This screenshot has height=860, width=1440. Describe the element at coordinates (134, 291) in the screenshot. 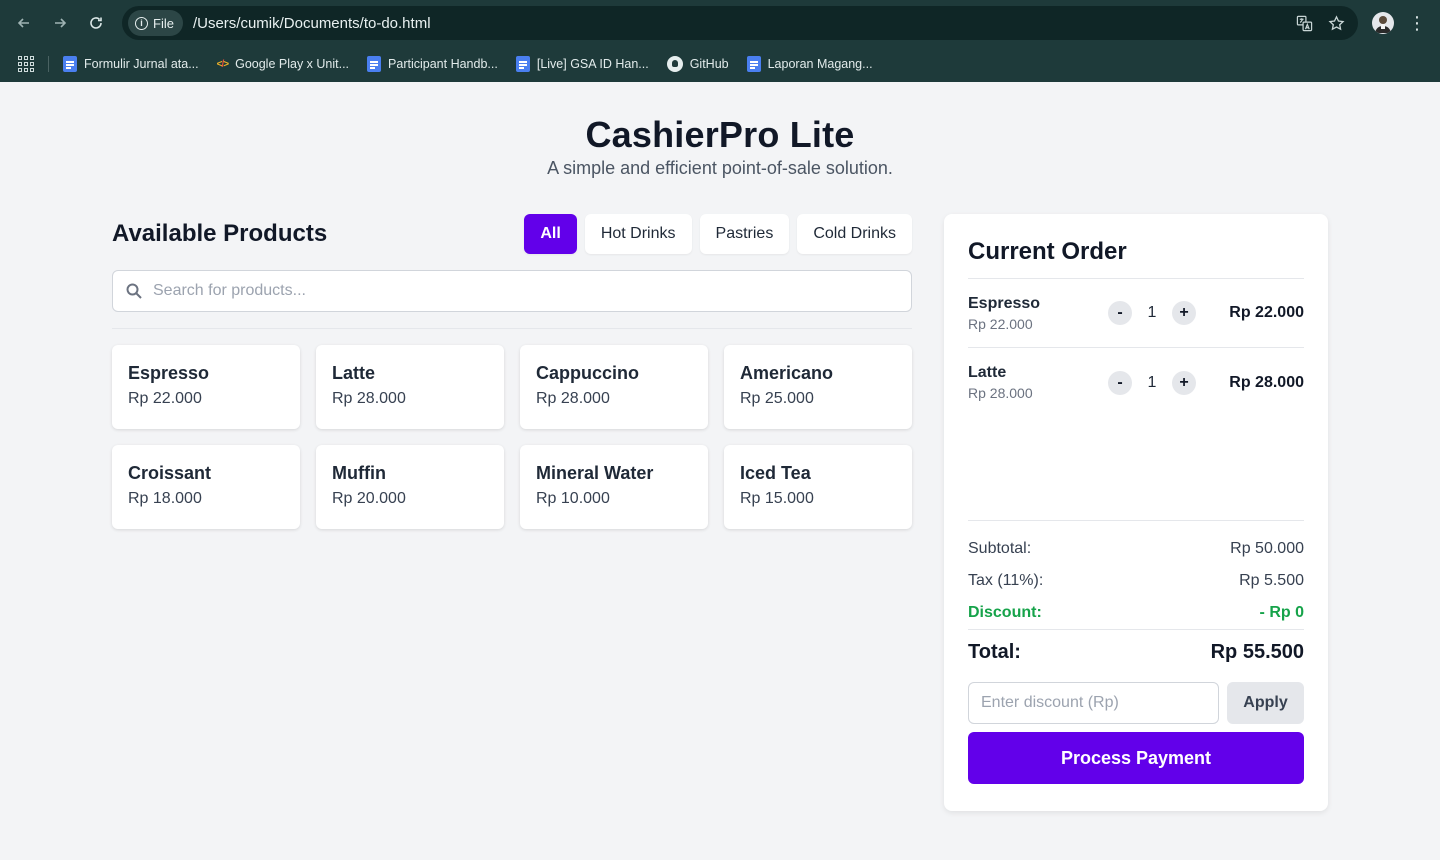

I see `search-icon` at that location.